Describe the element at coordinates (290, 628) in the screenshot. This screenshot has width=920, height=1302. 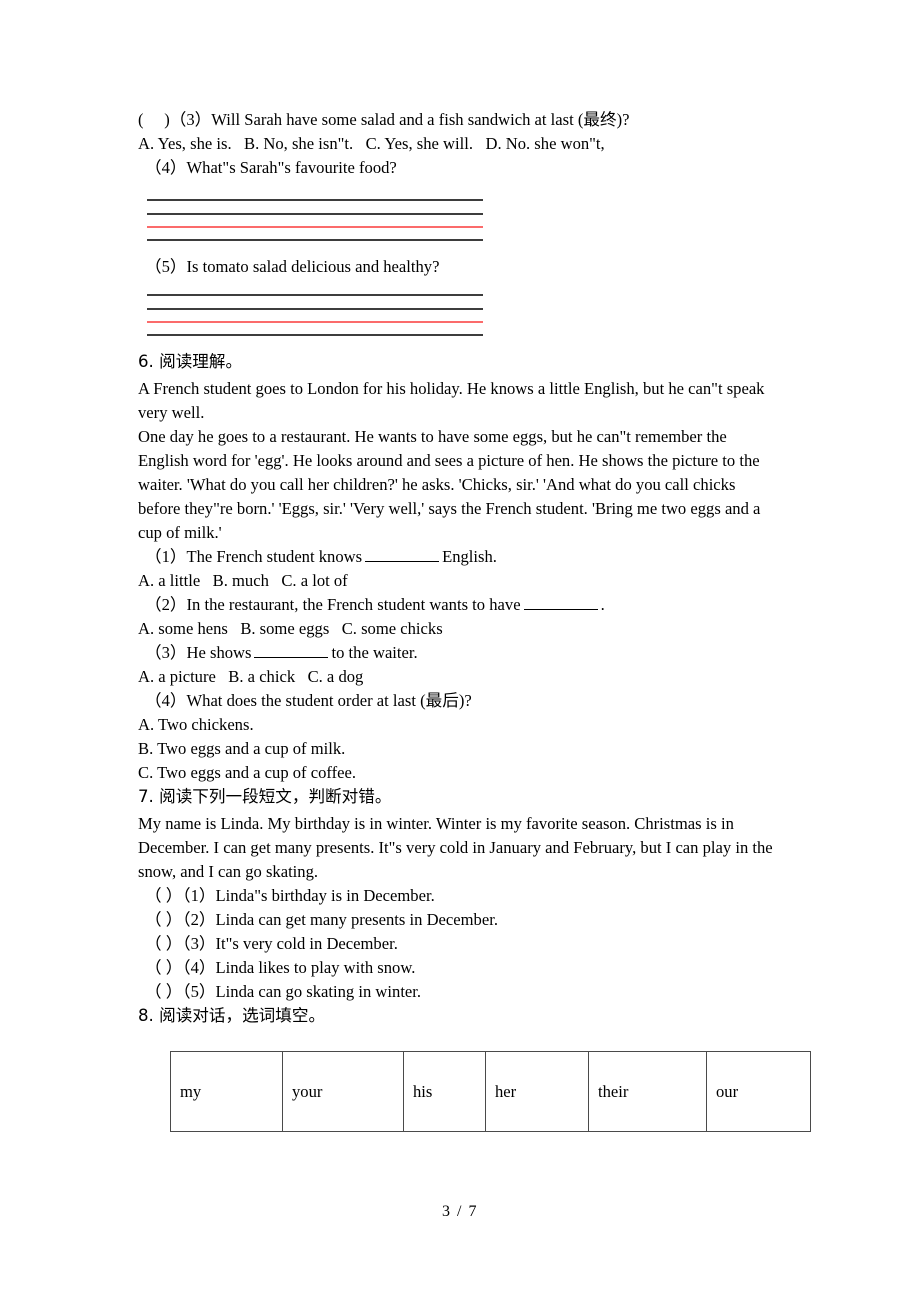
I see `section-6-question-2-options: A. some hens B. some eggs C. some chicks` at that location.